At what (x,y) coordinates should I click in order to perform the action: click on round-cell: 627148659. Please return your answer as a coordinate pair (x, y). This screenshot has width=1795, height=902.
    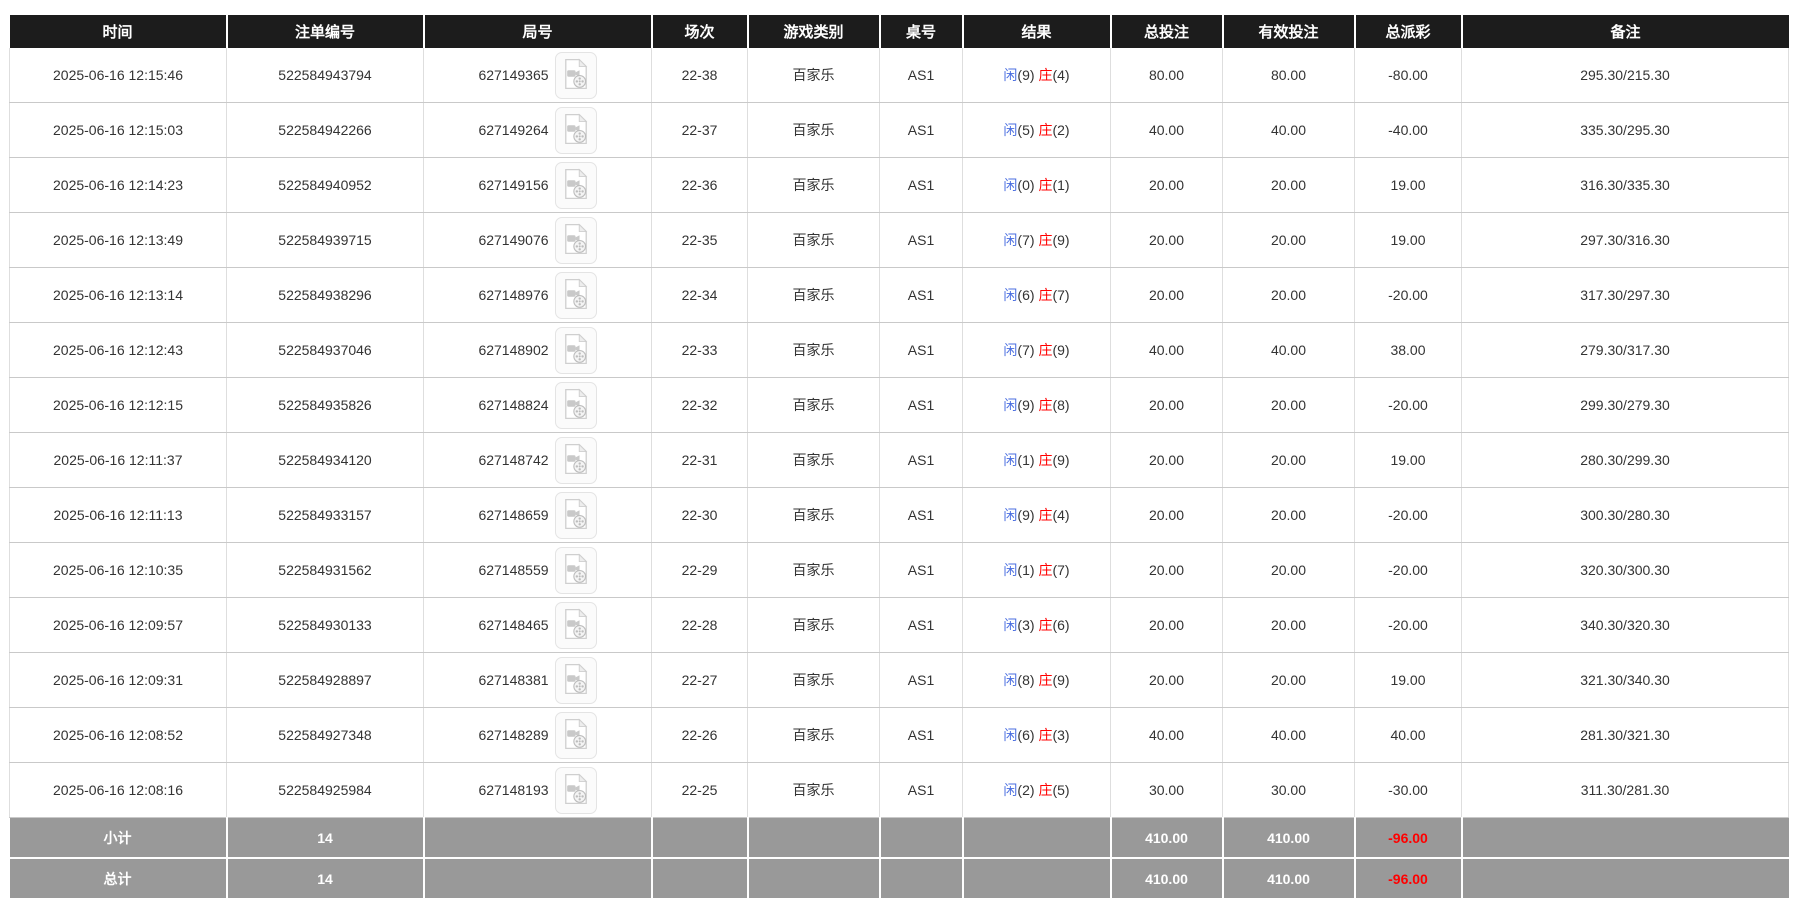
    Looking at the image, I should click on (537, 515).